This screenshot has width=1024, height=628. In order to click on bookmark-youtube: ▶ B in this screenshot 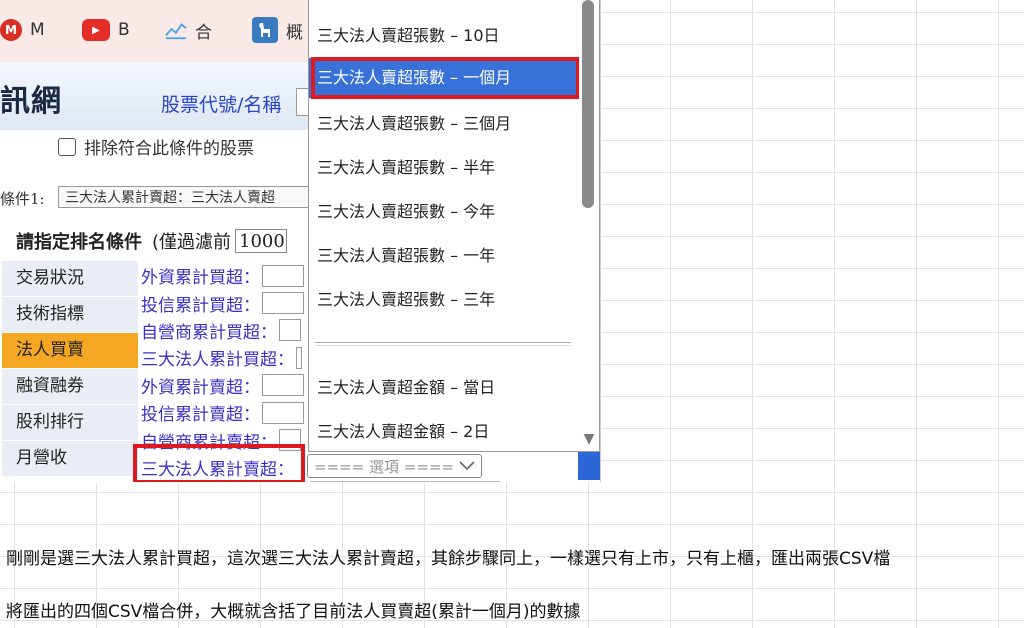, I will do `click(106, 30)`.